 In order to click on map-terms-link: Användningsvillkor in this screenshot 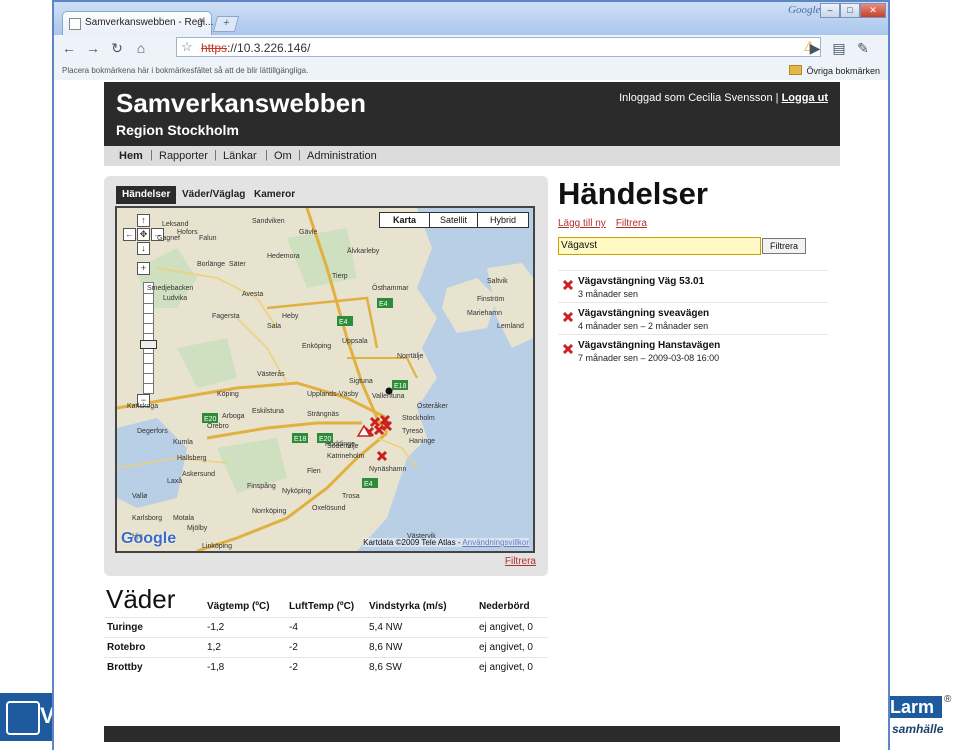, I will do `click(495, 542)`.